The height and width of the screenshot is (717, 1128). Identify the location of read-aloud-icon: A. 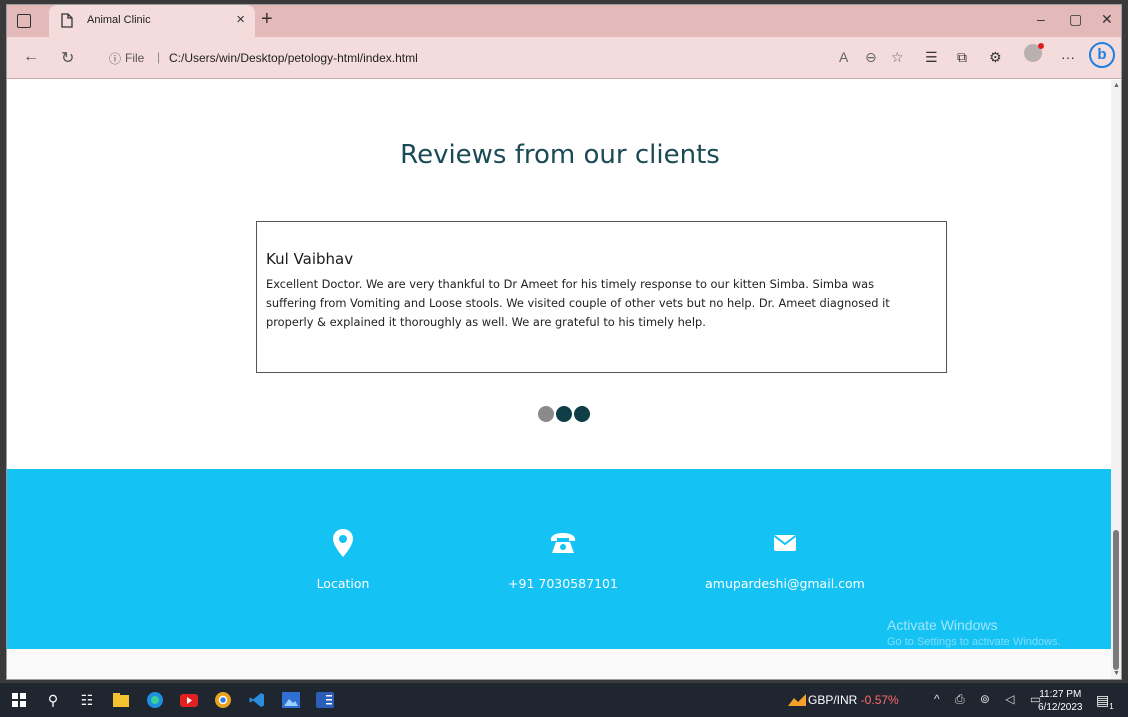
(843, 57).